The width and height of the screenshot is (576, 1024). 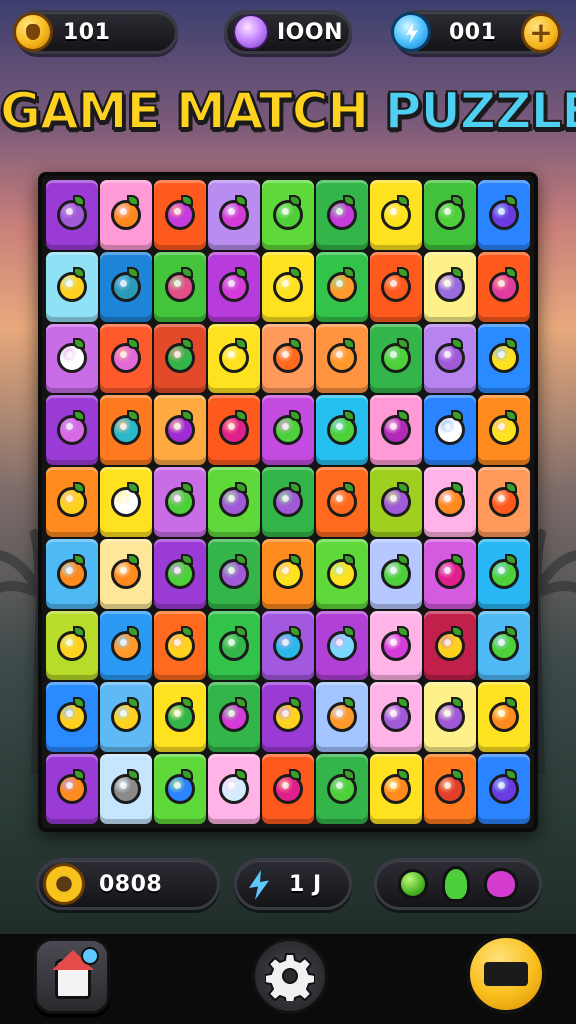 What do you see at coordinates (541, 33) in the screenshot?
I see `add-energy-button: +` at bounding box center [541, 33].